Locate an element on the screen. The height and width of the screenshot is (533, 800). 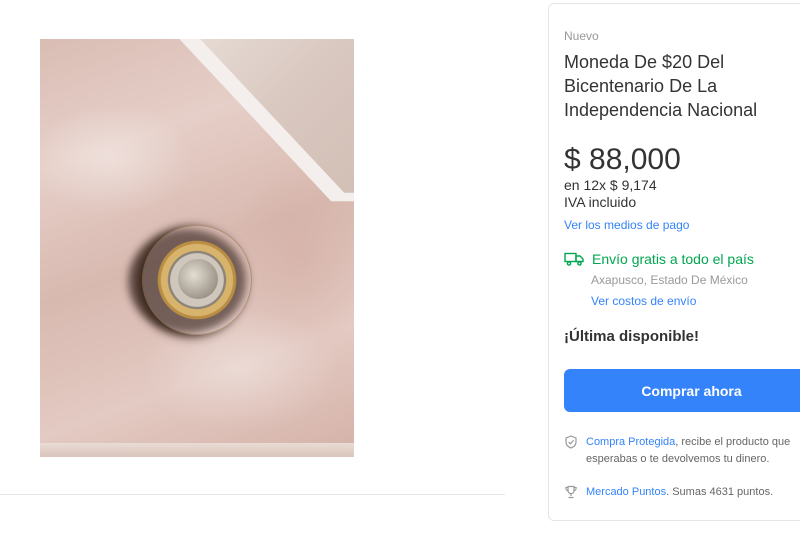
stock-status: ¡Última disponible! is located at coordinates (631, 336).